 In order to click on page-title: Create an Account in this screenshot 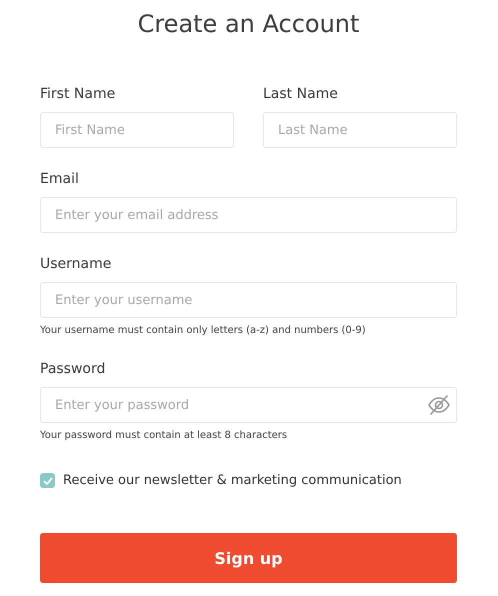, I will do `click(248, 24)`.